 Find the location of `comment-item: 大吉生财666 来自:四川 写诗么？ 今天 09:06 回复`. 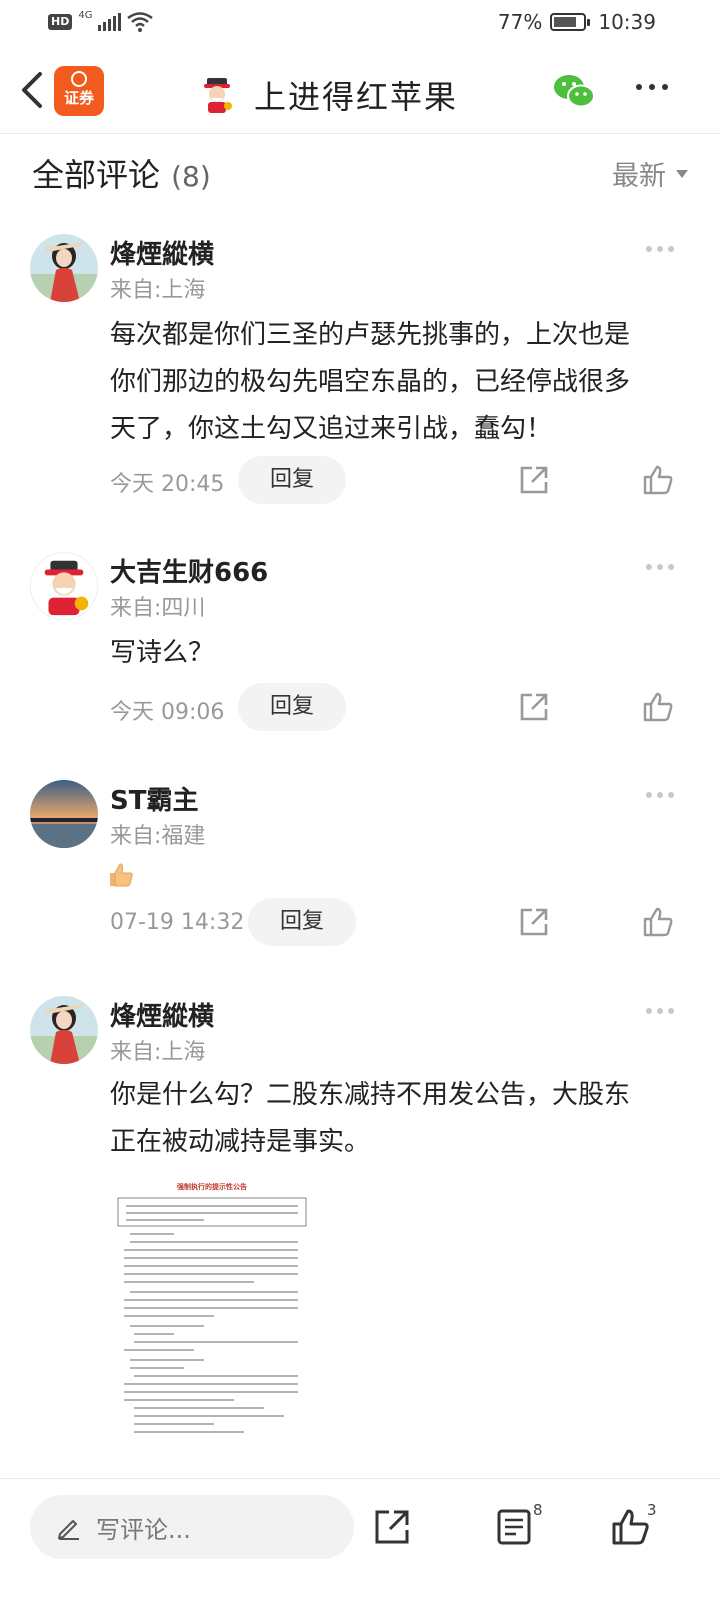

comment-item: 大吉生财666 来自:四川 写诗么？ 今天 09:06 回复 is located at coordinates (360, 647).